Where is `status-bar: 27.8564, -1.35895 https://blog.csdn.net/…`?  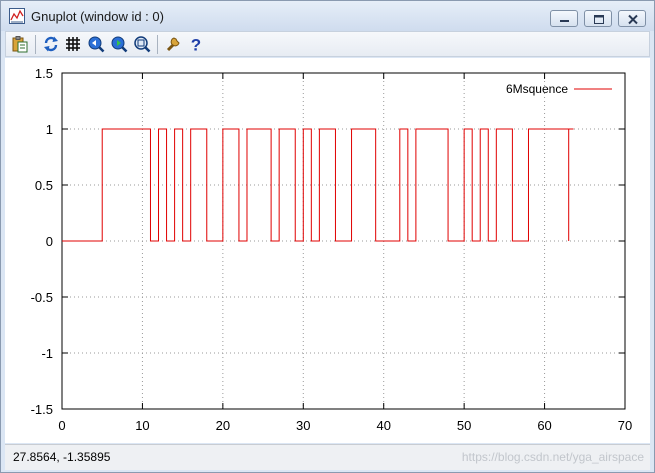 status-bar: 27.8564, -1.35895 https://blog.csdn.net/… is located at coordinates (327, 457).